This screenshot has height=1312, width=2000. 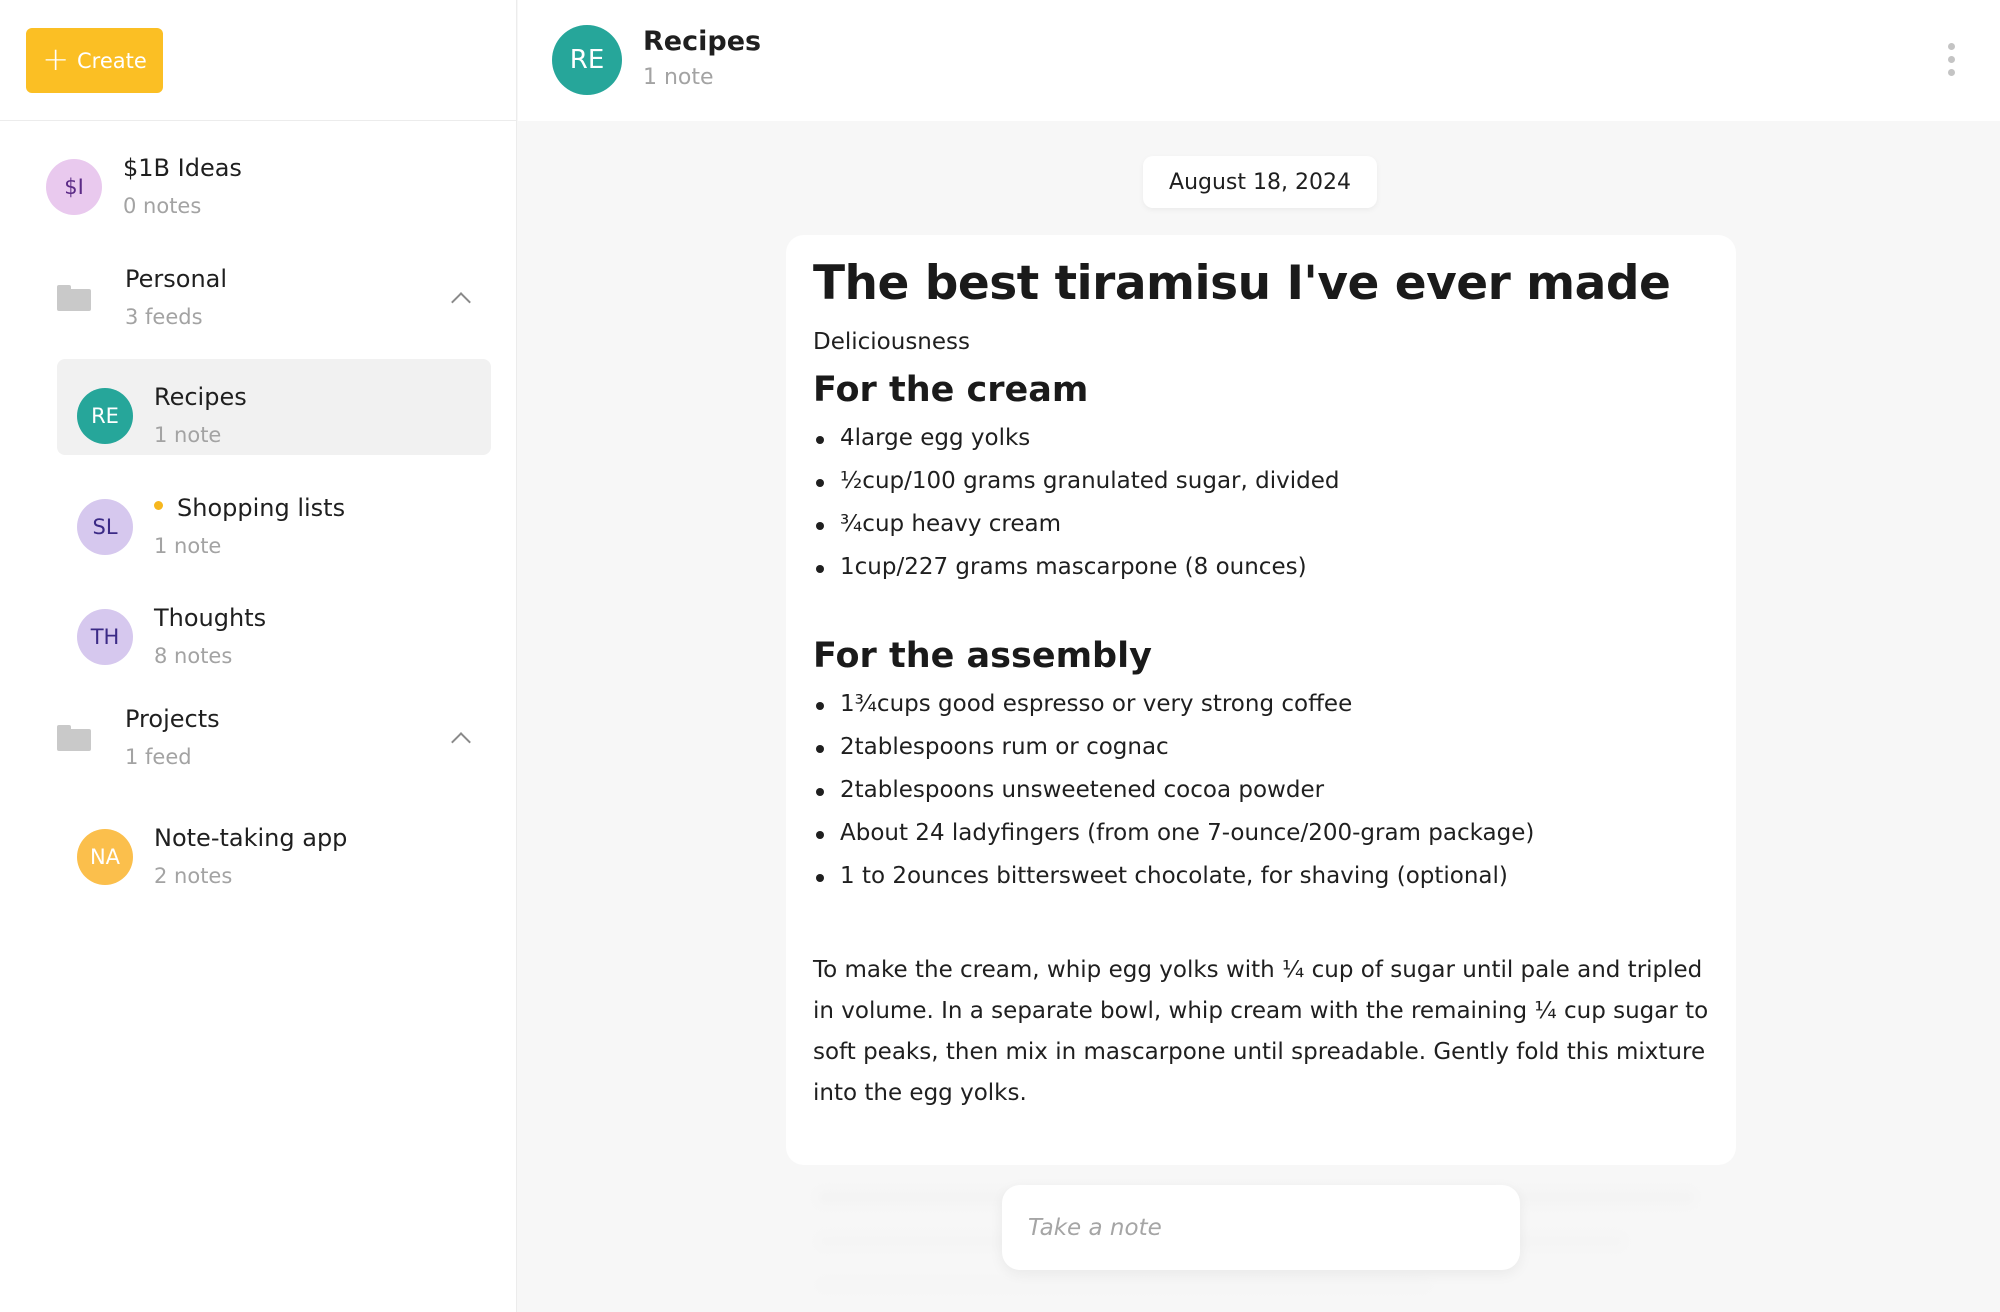 What do you see at coordinates (892, 342) in the screenshot?
I see `note-subtitle: Deliciousness` at bounding box center [892, 342].